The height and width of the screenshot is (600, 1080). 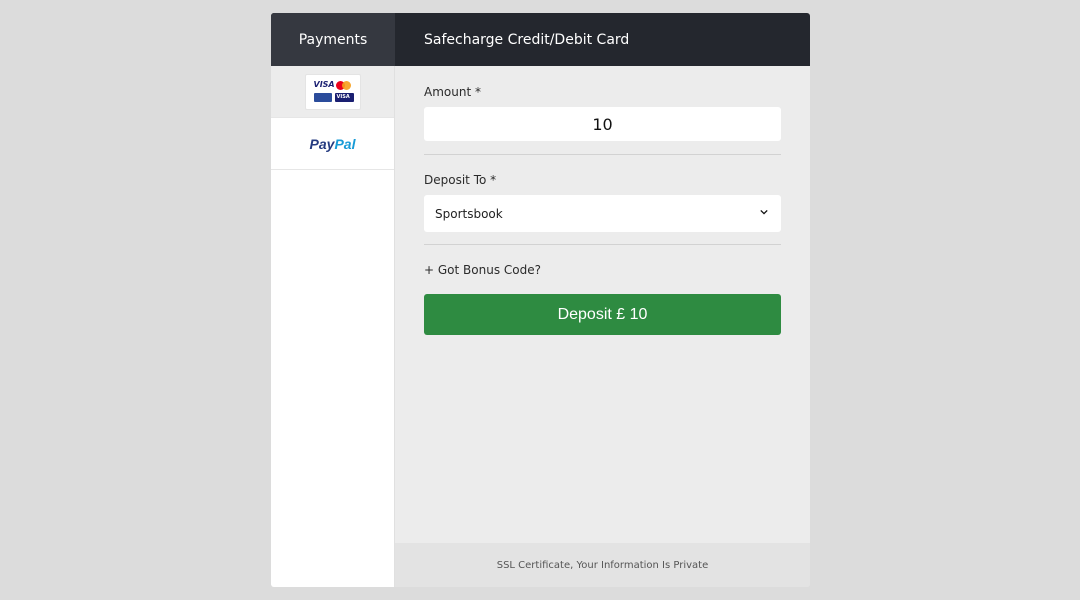 I want to click on sidebar-item-paypal: PayPal, so click(x=332, y=144).